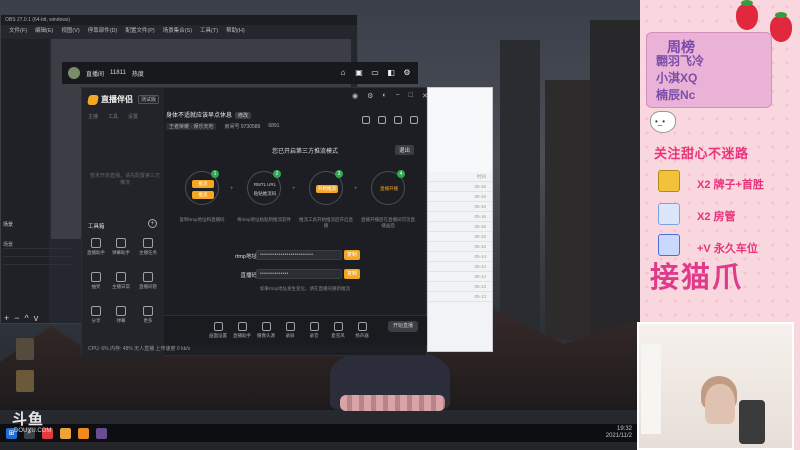 The width and height of the screenshot is (800, 450). Describe the element at coordinates (290, 330) in the screenshot. I see `bottom-tool: 录屏` at that location.